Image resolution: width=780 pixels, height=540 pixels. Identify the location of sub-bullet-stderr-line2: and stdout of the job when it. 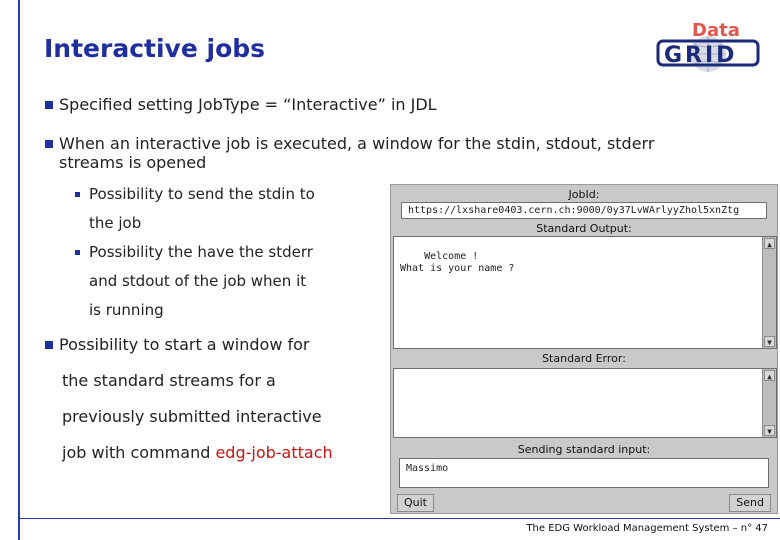
(198, 281).